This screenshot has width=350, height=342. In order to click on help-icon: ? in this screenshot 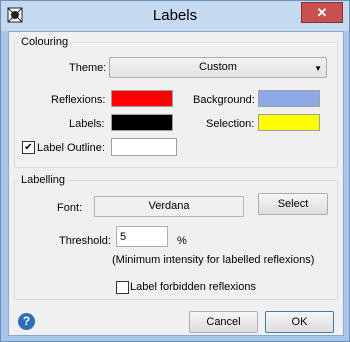, I will do `click(26, 321)`.